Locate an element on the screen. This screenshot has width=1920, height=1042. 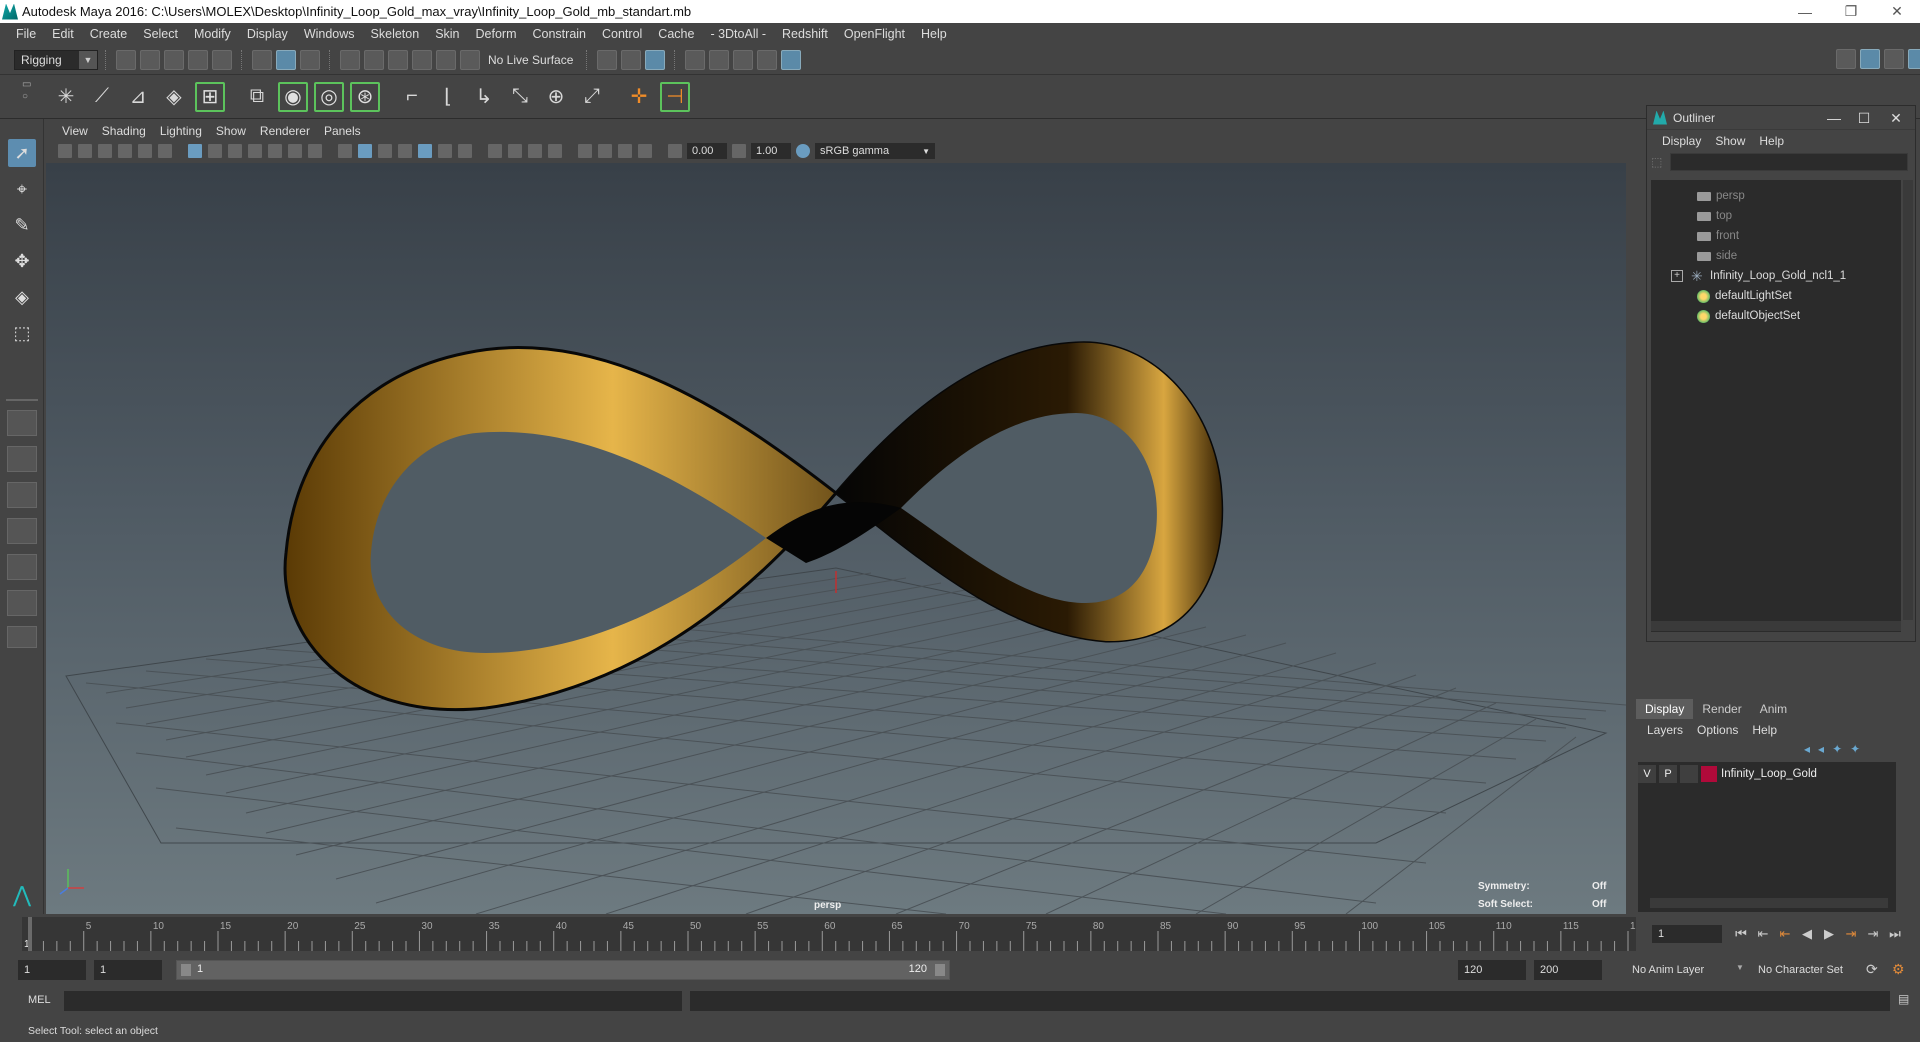
mirror-joint-icon: ◈ is located at coordinates (174, 97).